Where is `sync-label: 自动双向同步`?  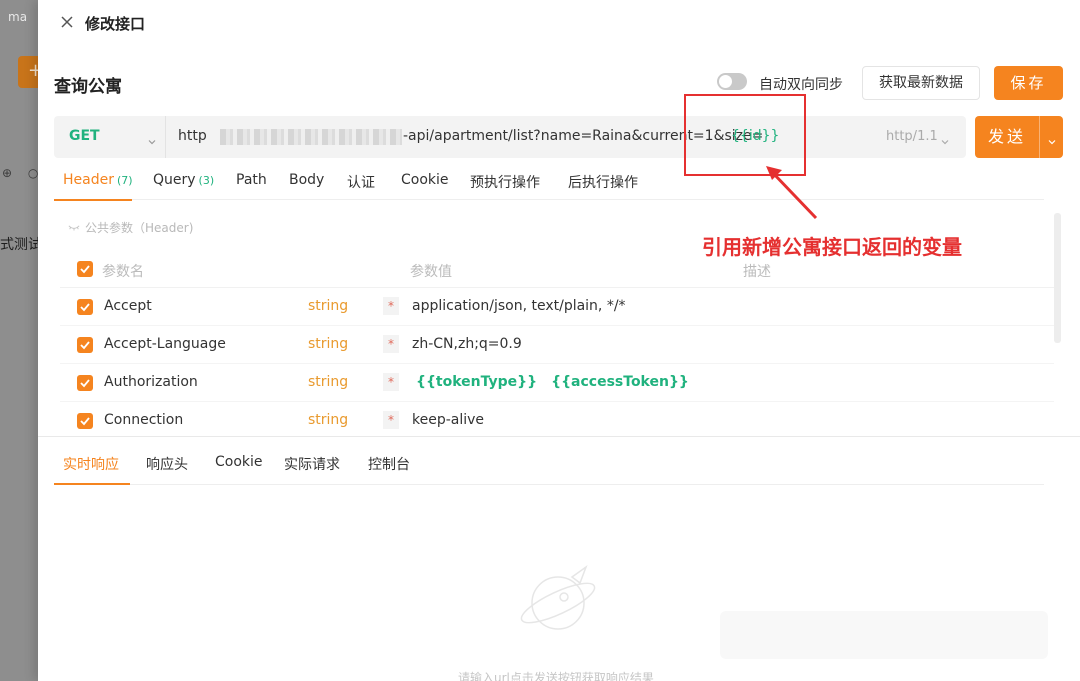
sync-label: 自动双向同步 is located at coordinates (801, 85).